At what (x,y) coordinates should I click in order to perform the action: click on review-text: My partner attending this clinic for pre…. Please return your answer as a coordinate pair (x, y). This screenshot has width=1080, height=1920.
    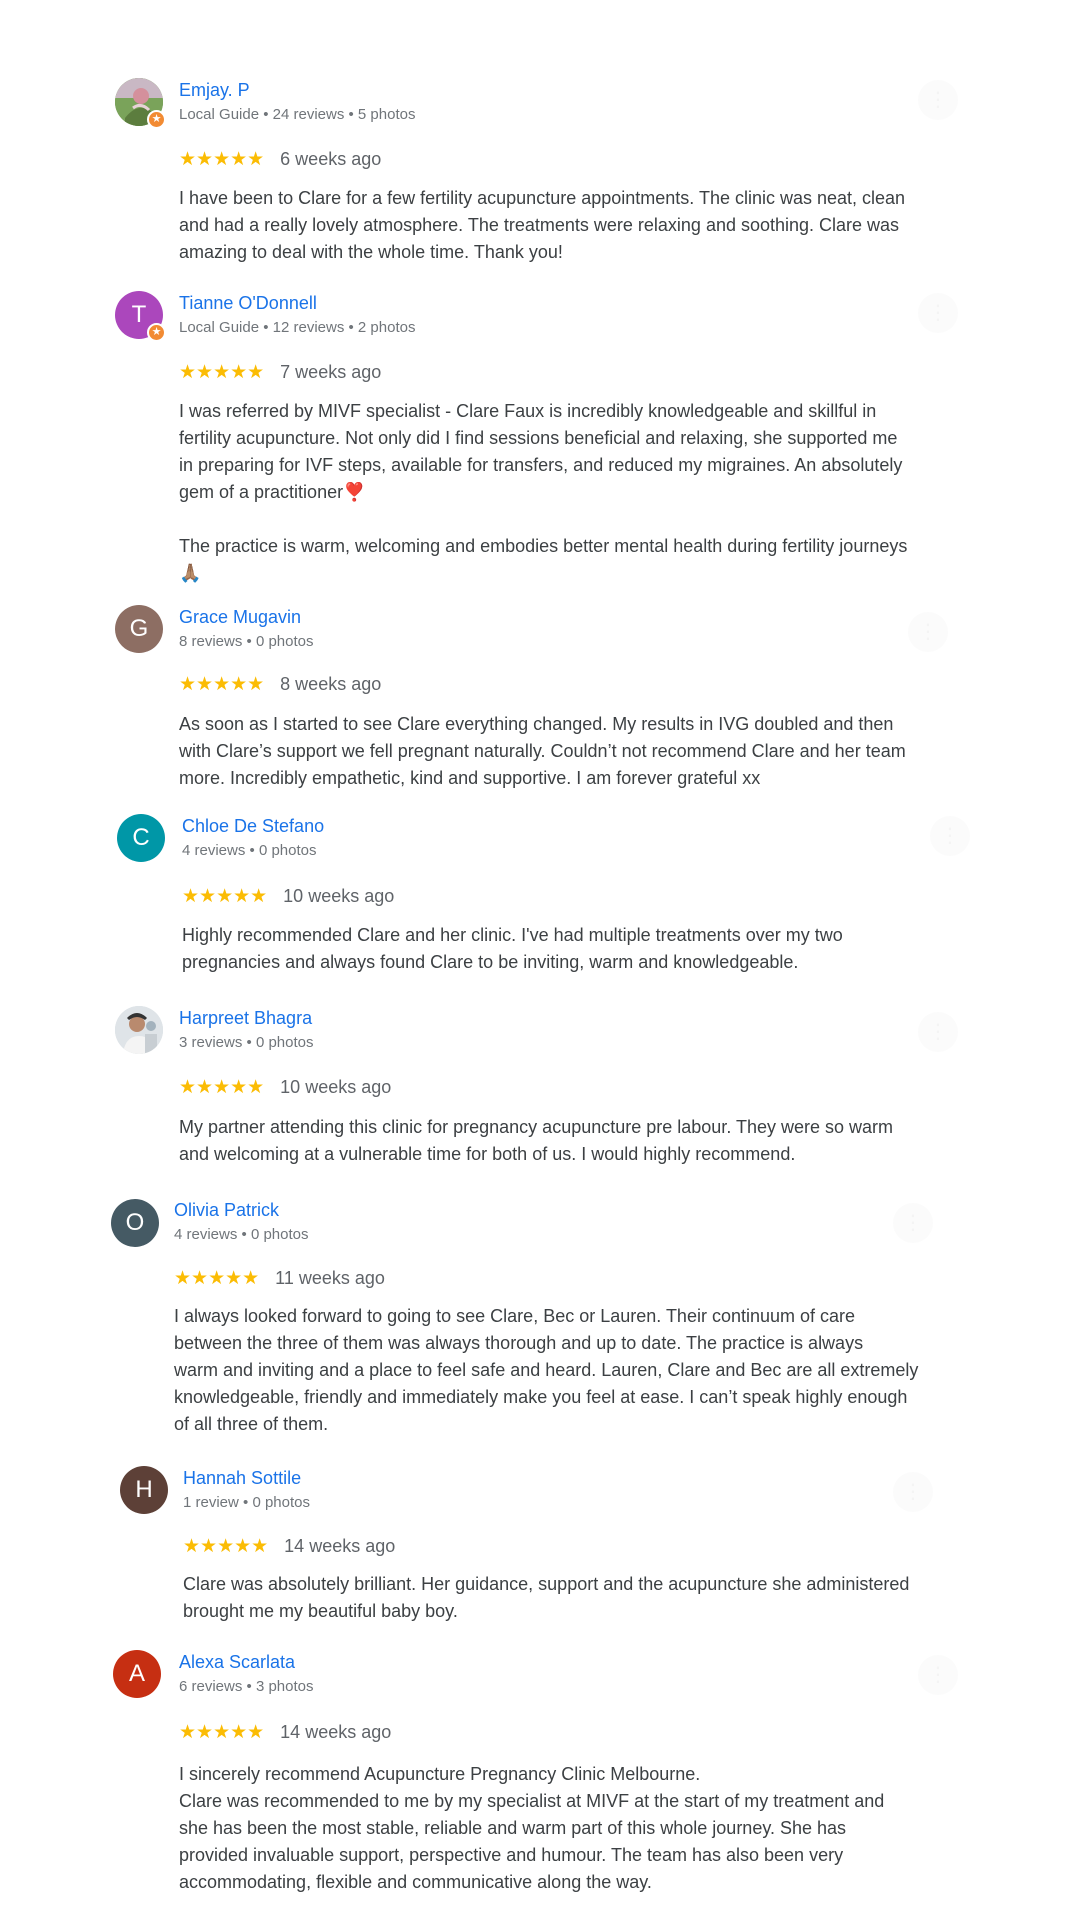
    Looking at the image, I should click on (536, 1140).